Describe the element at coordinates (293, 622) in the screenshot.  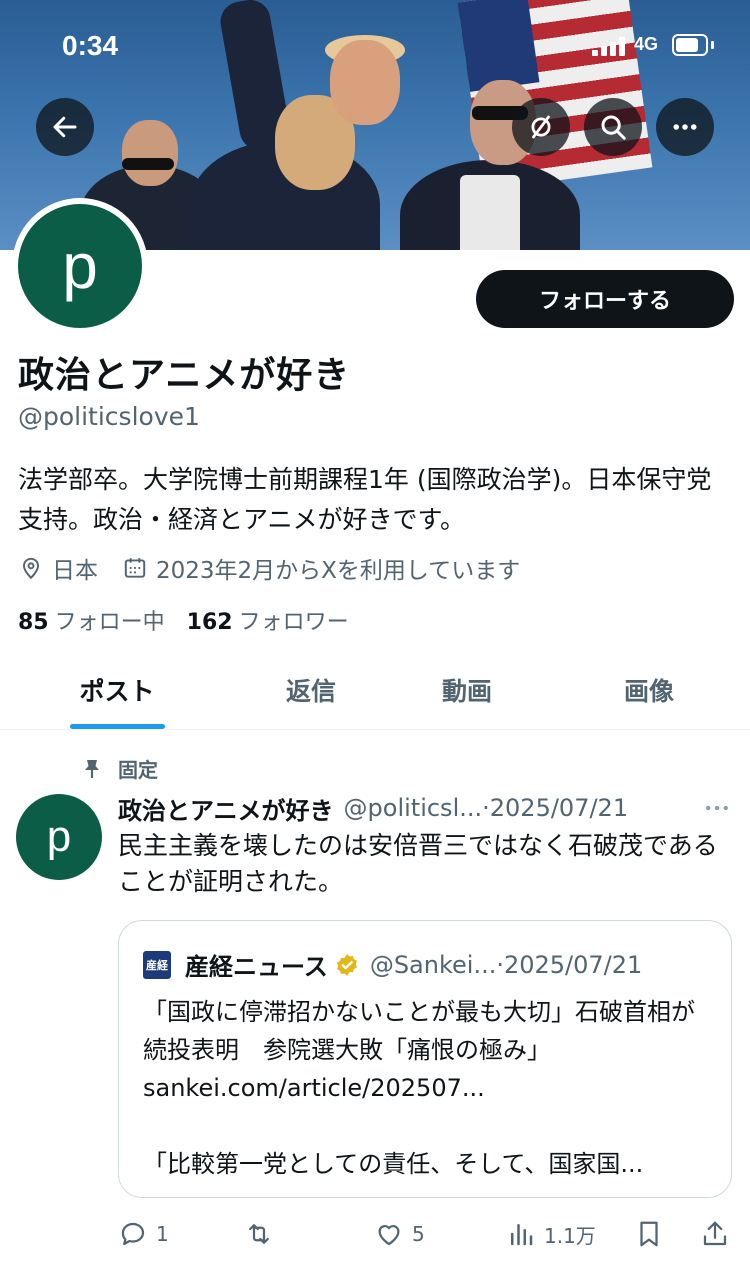
I see `followers-label: フォロワー` at that location.